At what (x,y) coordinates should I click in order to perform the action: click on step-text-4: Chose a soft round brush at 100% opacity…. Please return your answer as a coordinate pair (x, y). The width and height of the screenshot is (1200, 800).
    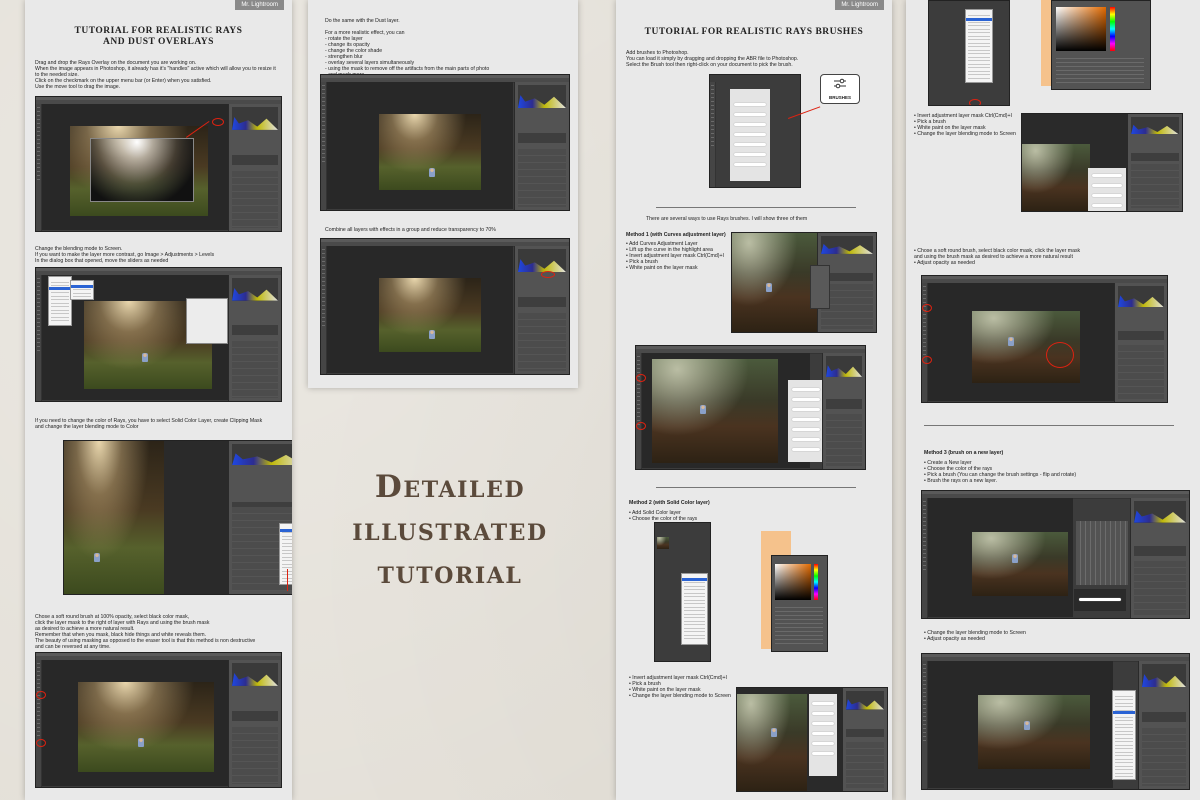
    Looking at the image, I should click on (145, 632).